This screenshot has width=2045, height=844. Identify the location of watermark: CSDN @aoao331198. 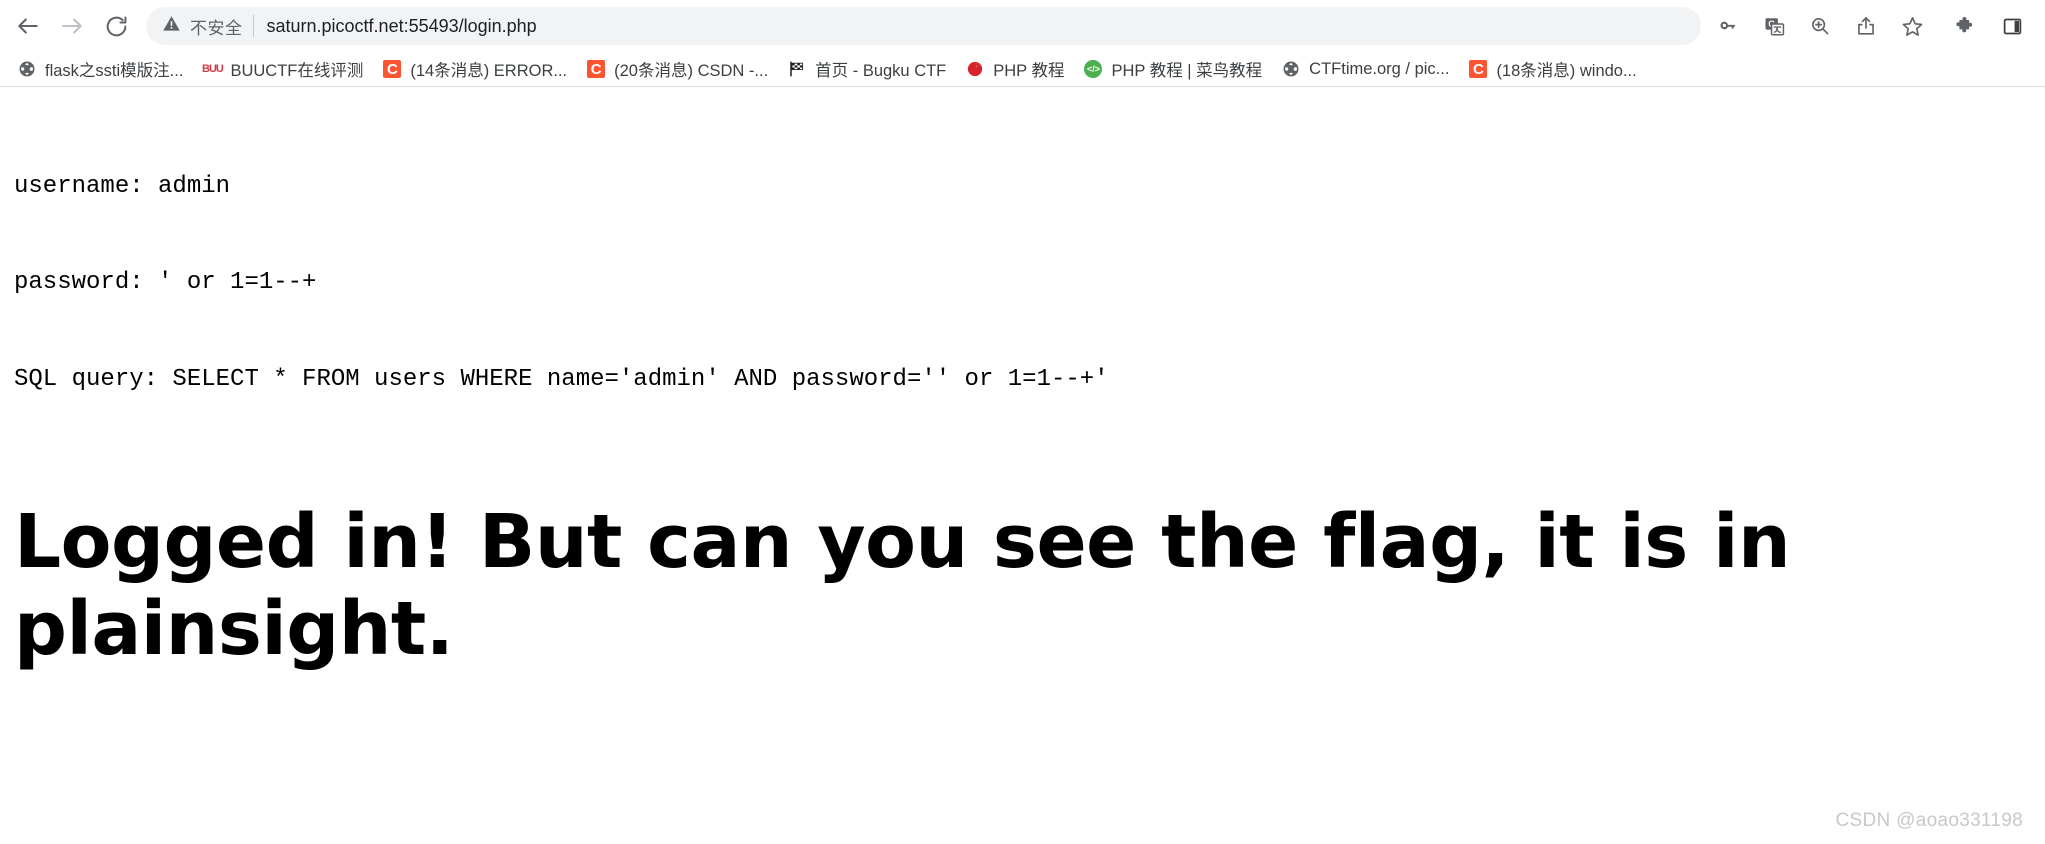
(1929, 820).